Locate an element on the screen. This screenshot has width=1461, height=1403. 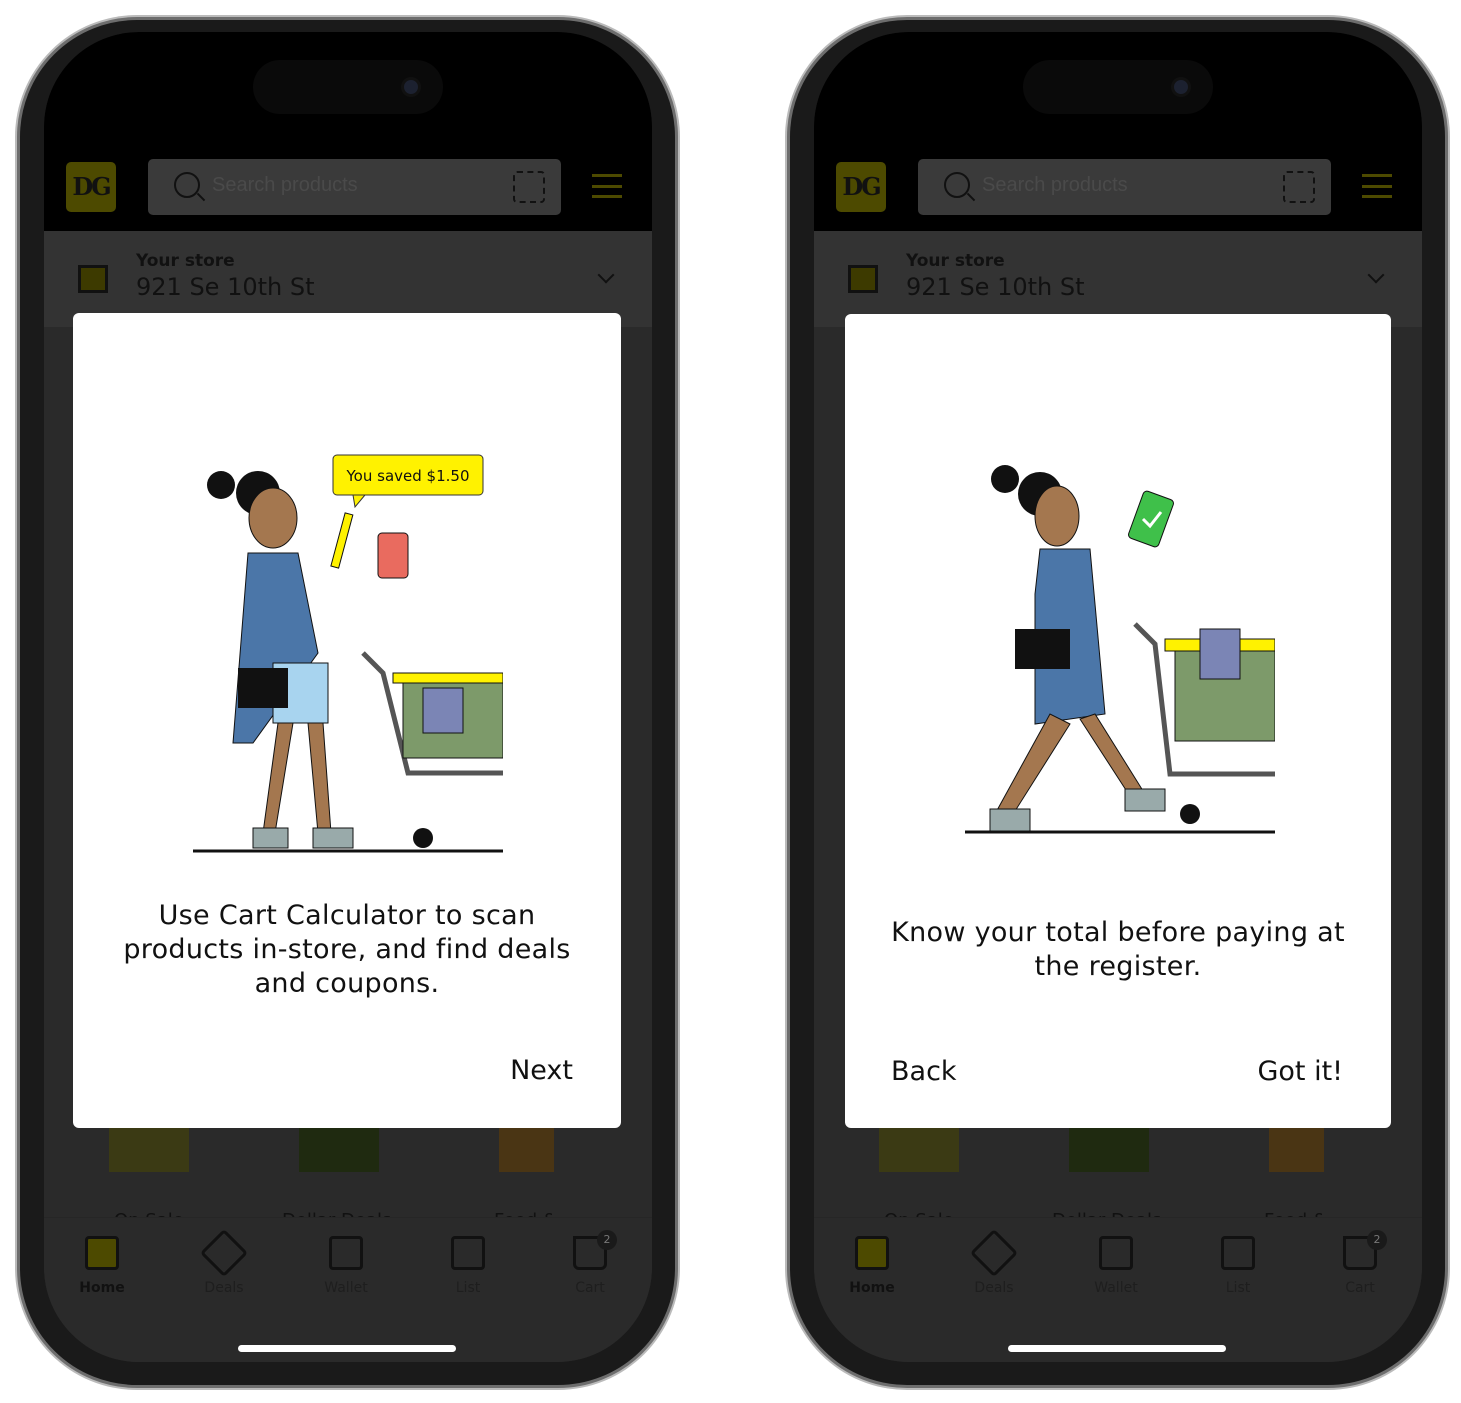
shopper-scanning-illustration: You saved $1.50 is located at coordinates (348, 653).